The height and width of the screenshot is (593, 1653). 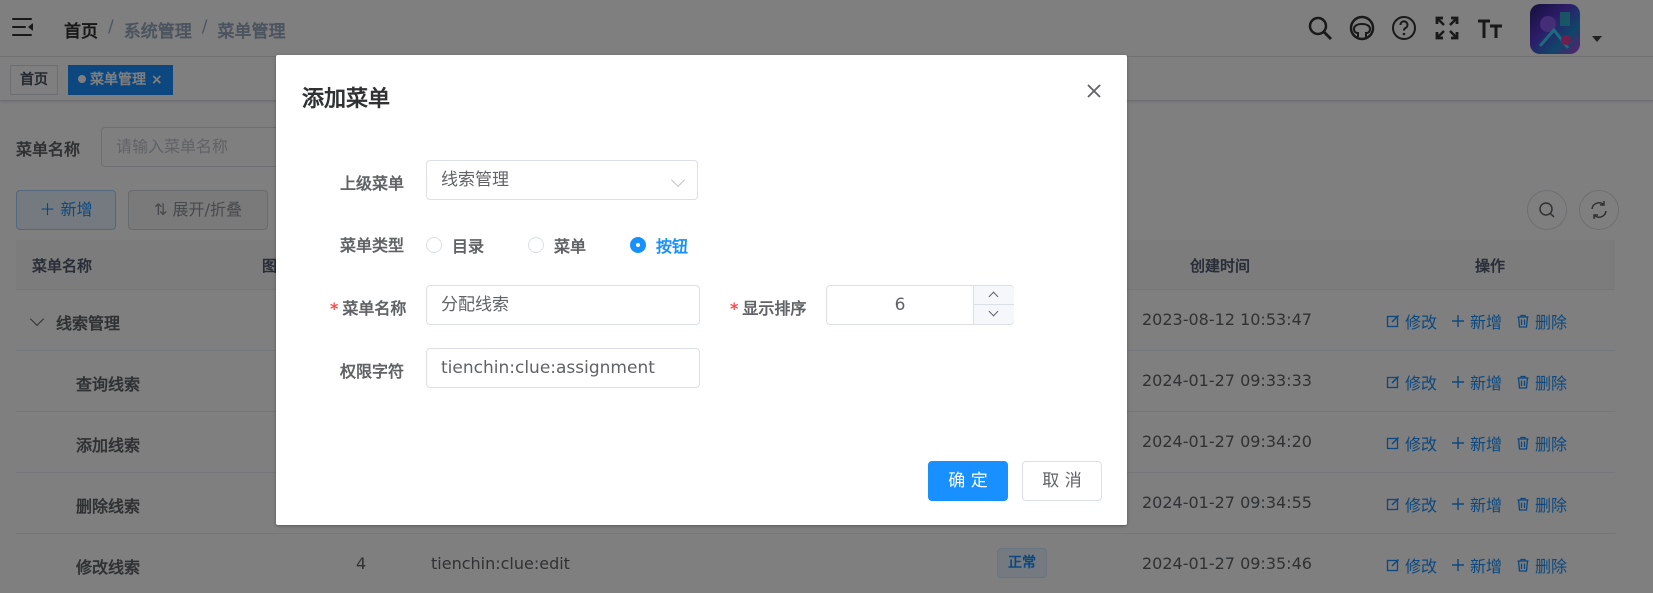 What do you see at coordinates (372, 371) in the screenshot?
I see `permission-label: 权限字符` at bounding box center [372, 371].